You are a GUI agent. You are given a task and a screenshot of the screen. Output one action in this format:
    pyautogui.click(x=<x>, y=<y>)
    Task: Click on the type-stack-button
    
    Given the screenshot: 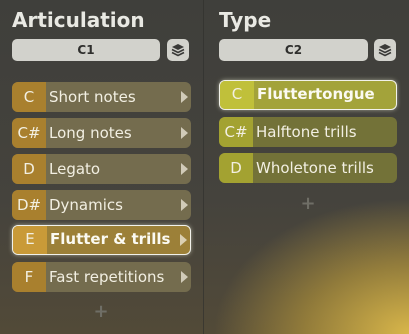 What is the action you would take?
    pyautogui.click(x=385, y=50)
    